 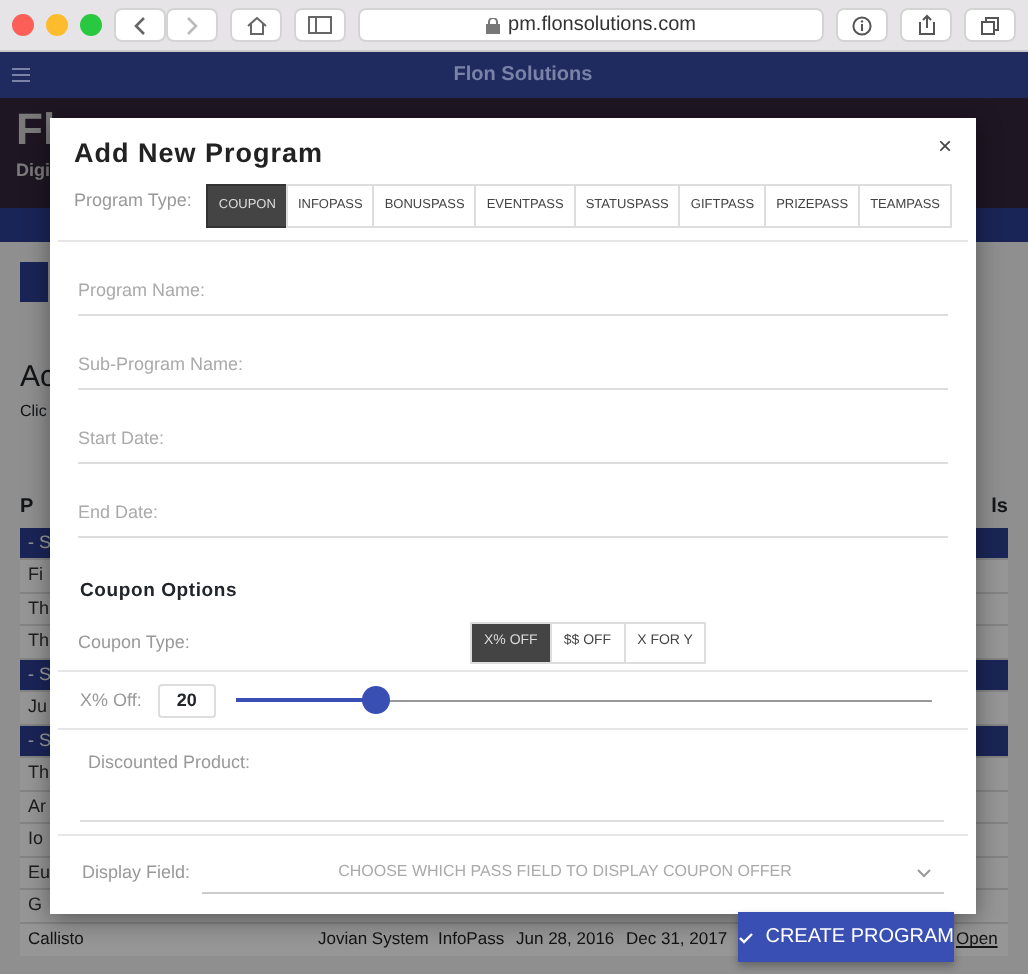 I want to click on column-header: ls, so click(x=999, y=507).